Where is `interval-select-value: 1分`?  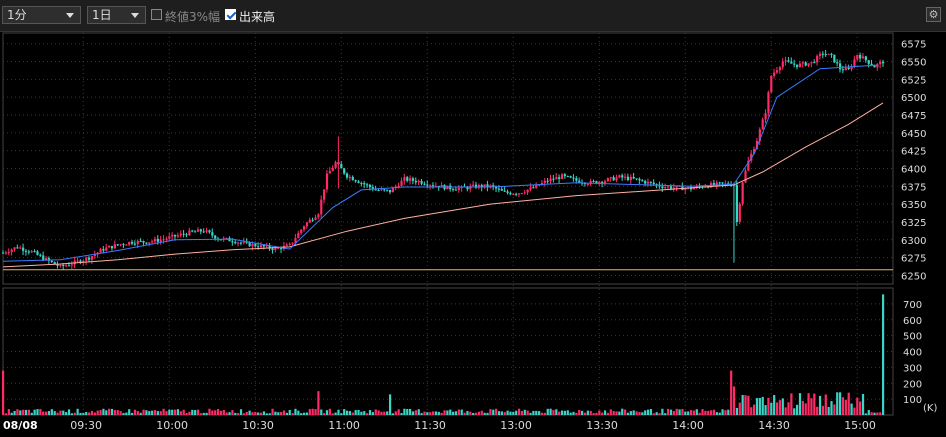 interval-select-value: 1分 is located at coordinates (17, 15).